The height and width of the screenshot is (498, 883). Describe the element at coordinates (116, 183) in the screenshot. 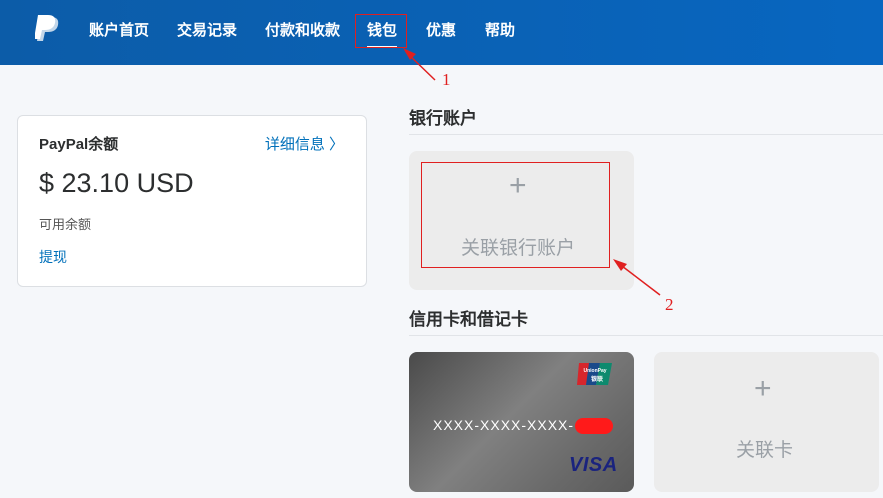

I see `balance-amount: $ 23.10 USD` at that location.